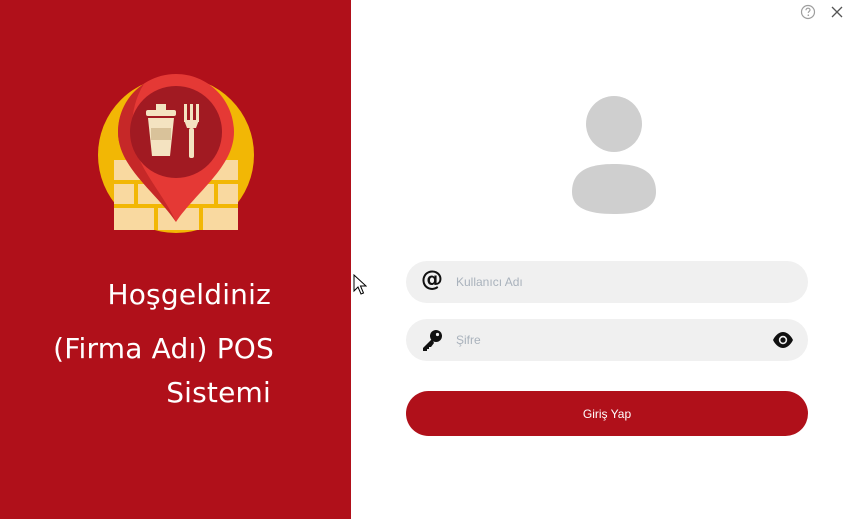  Describe the element at coordinates (432, 279) in the screenshot. I see `at-icon: @` at that location.